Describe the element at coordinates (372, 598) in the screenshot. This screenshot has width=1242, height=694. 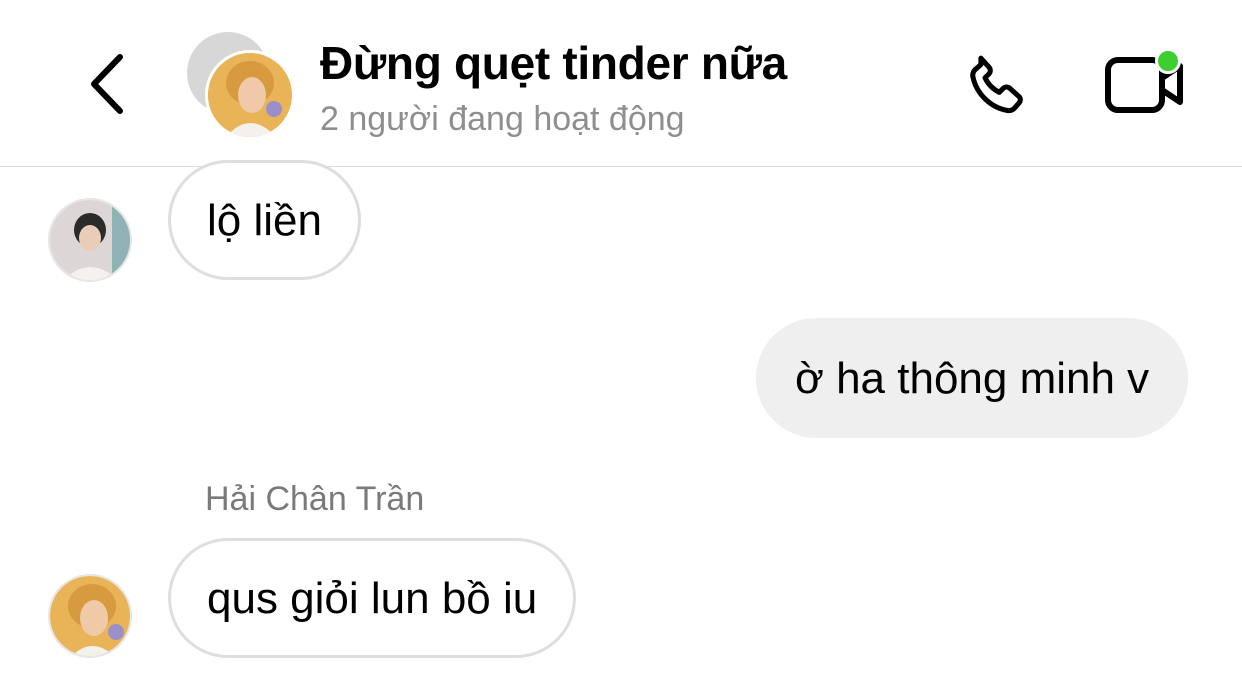
I see `message-bubble: qus giỏi lun bồ iu` at that location.